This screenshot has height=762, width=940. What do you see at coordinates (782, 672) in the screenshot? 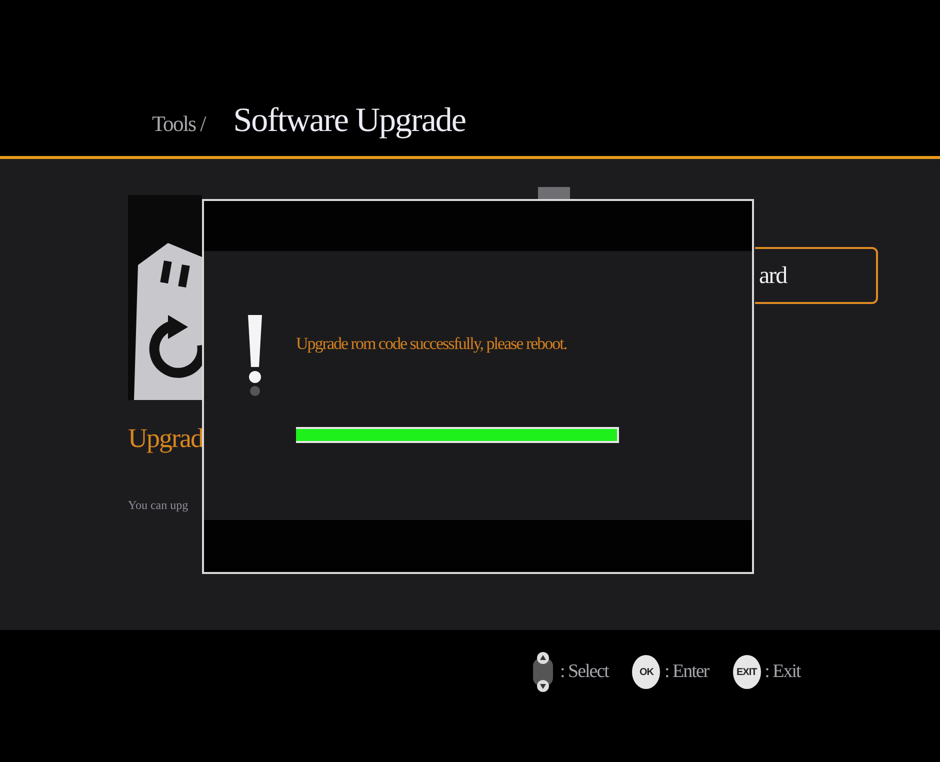
I see `hint-label: : Exit` at bounding box center [782, 672].